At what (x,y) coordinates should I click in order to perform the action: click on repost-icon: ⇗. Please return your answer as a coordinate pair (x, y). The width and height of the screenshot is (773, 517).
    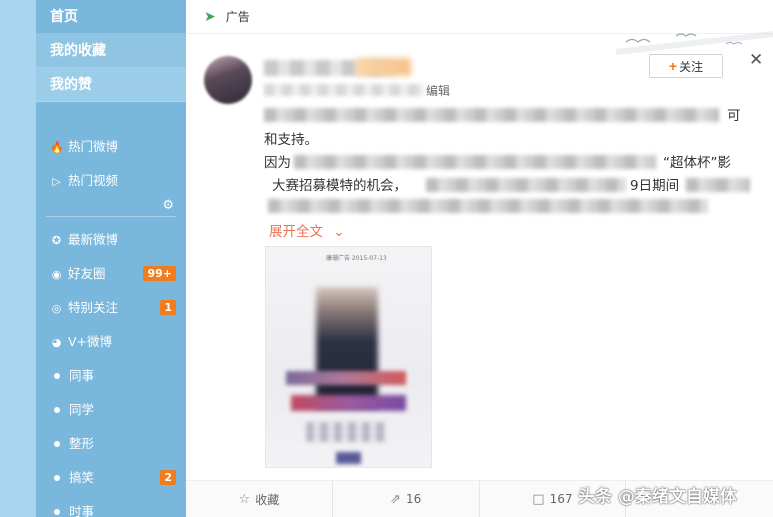
    Looking at the image, I should click on (395, 499).